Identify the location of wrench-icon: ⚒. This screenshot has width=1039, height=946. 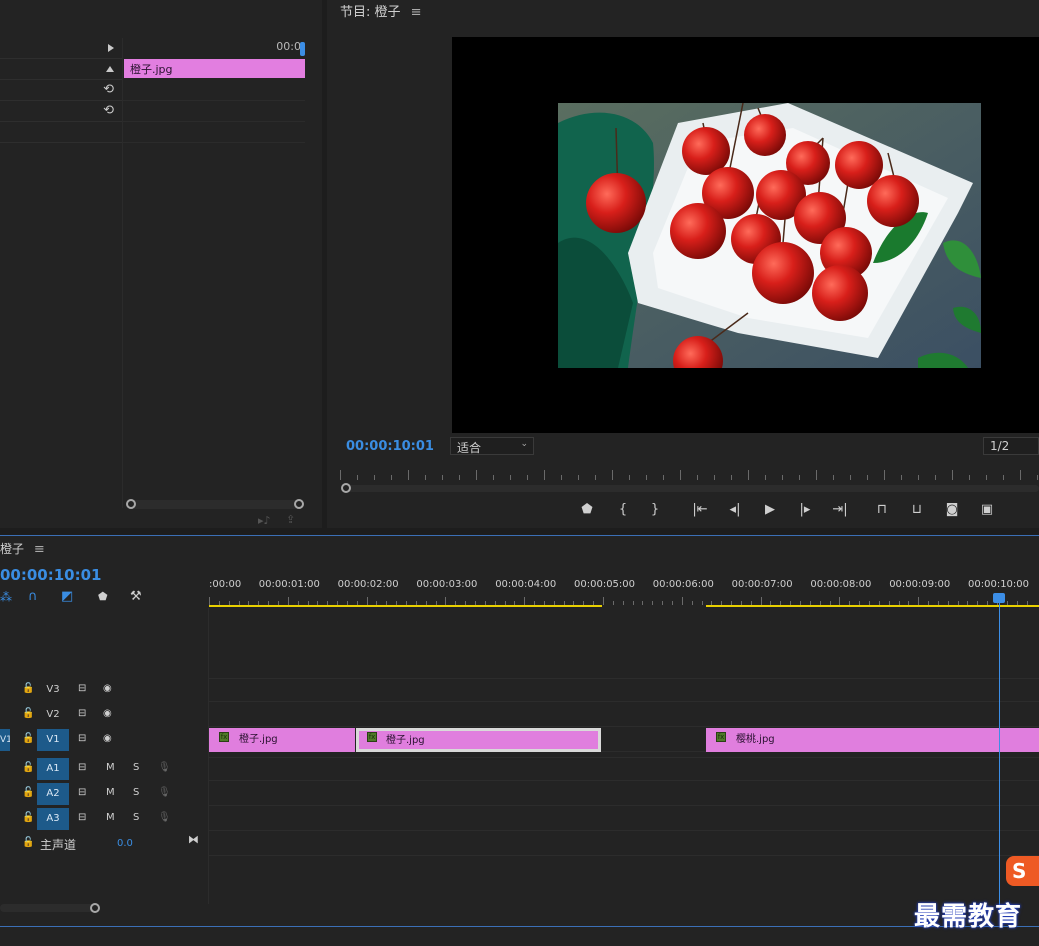
(136, 596).